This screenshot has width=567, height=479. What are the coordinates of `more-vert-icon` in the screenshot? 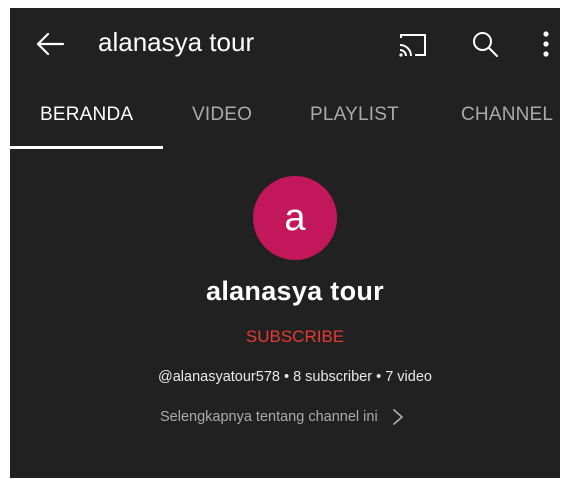 It's located at (546, 44).